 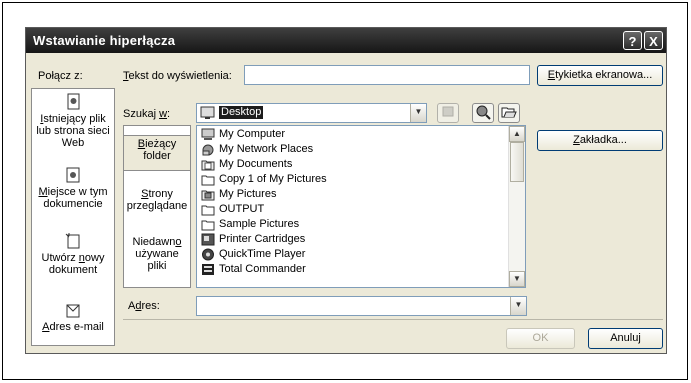 I want to click on place-recent-label1: Niedawno, so click(x=157, y=242).